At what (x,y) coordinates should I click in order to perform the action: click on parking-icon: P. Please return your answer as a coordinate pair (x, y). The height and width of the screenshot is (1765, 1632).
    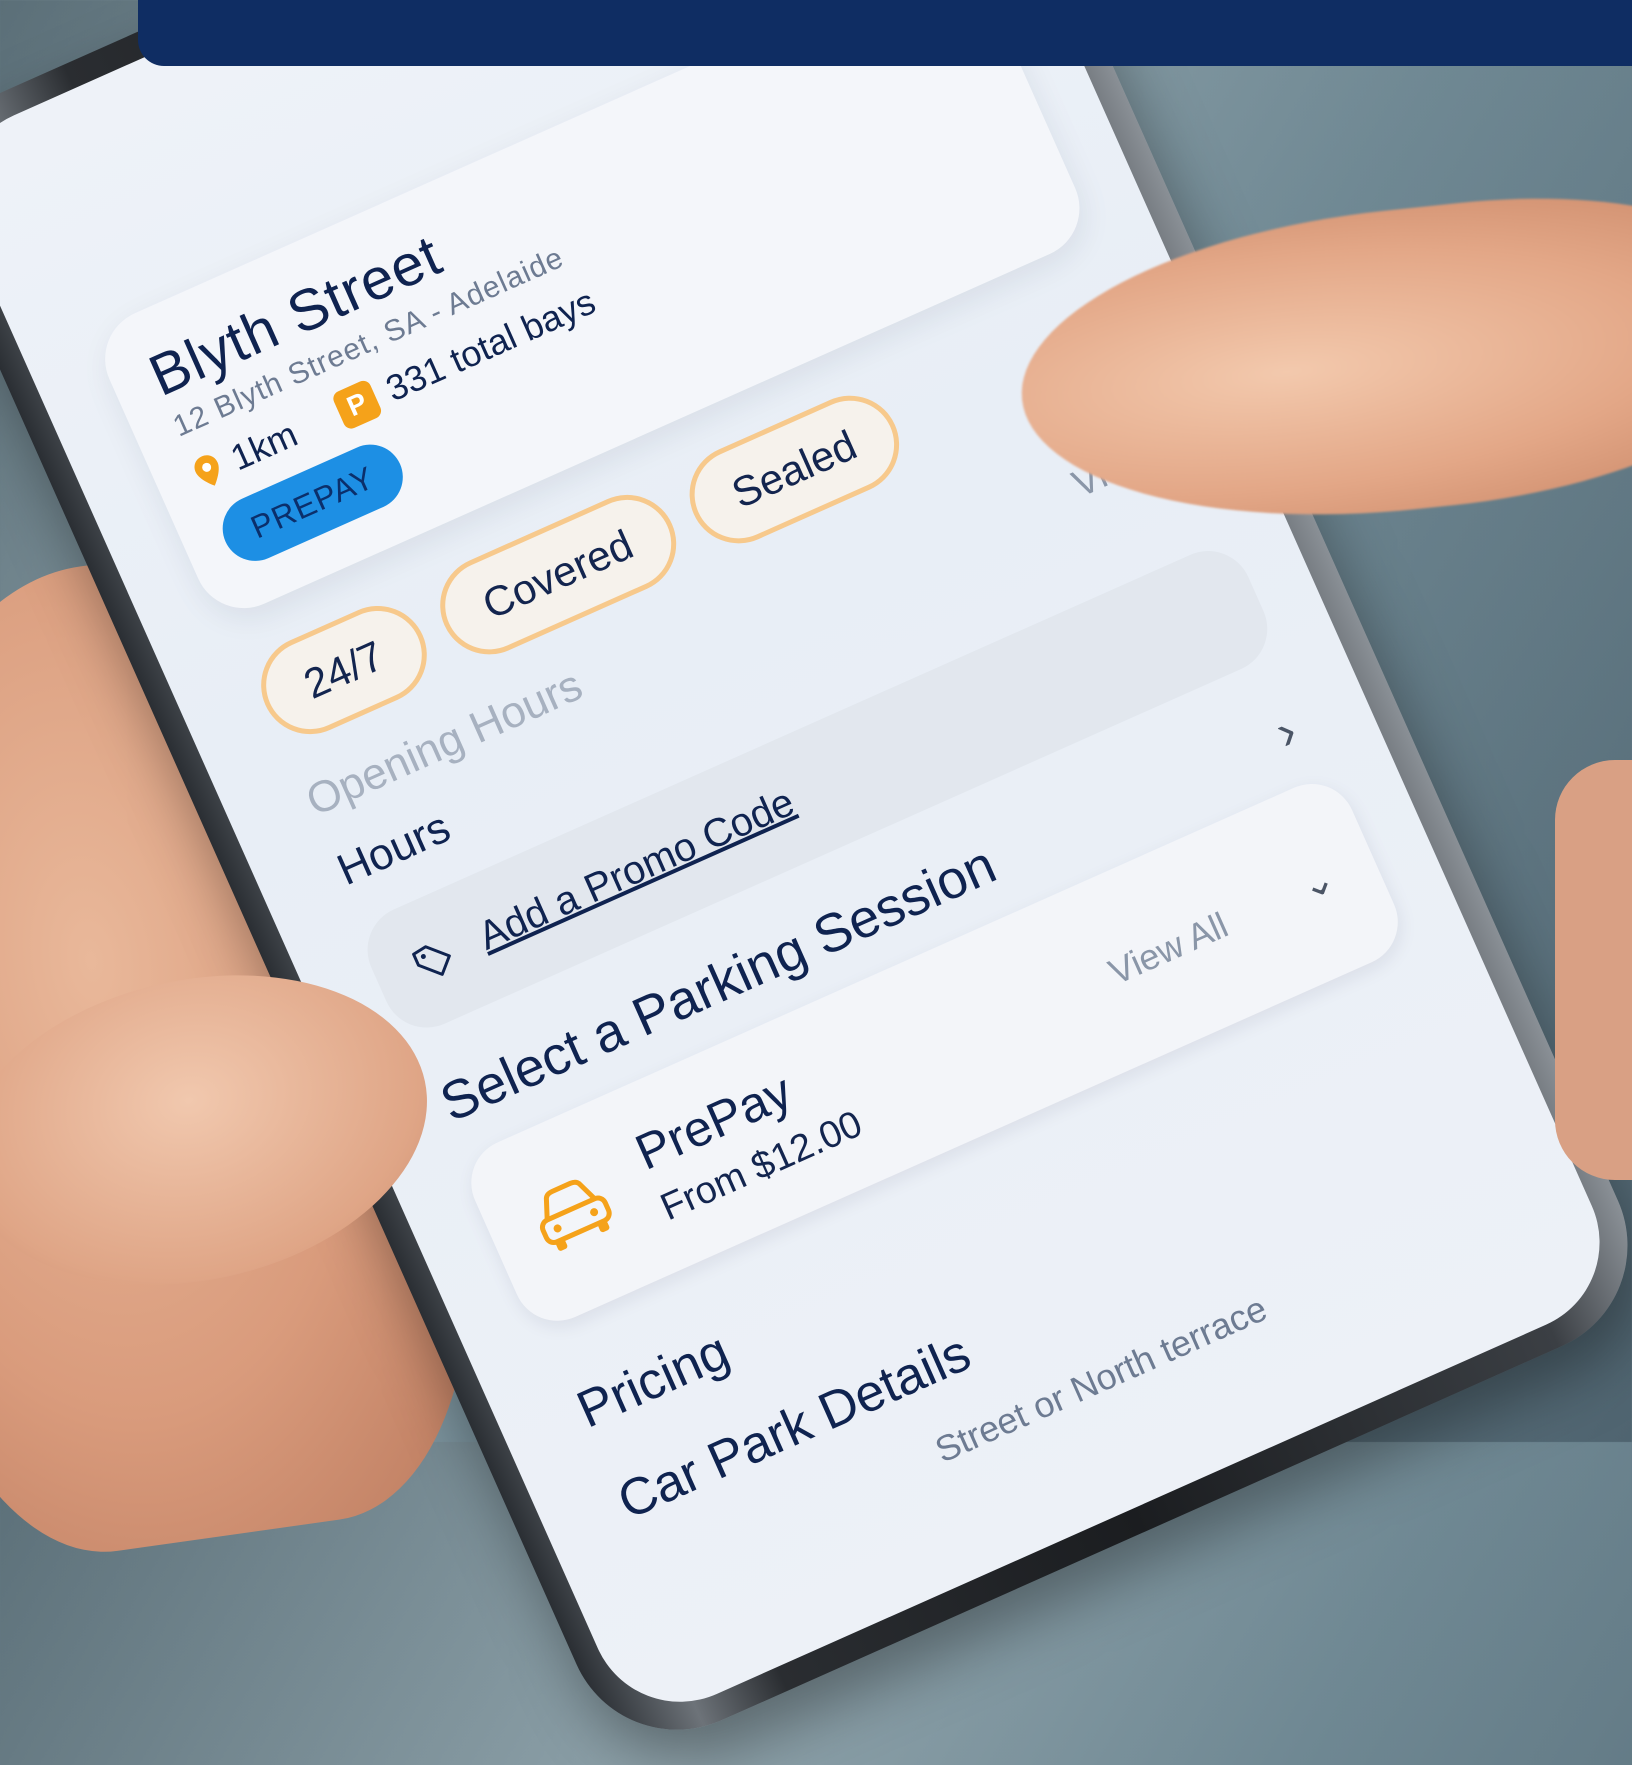
    Looking at the image, I should click on (357, 405).